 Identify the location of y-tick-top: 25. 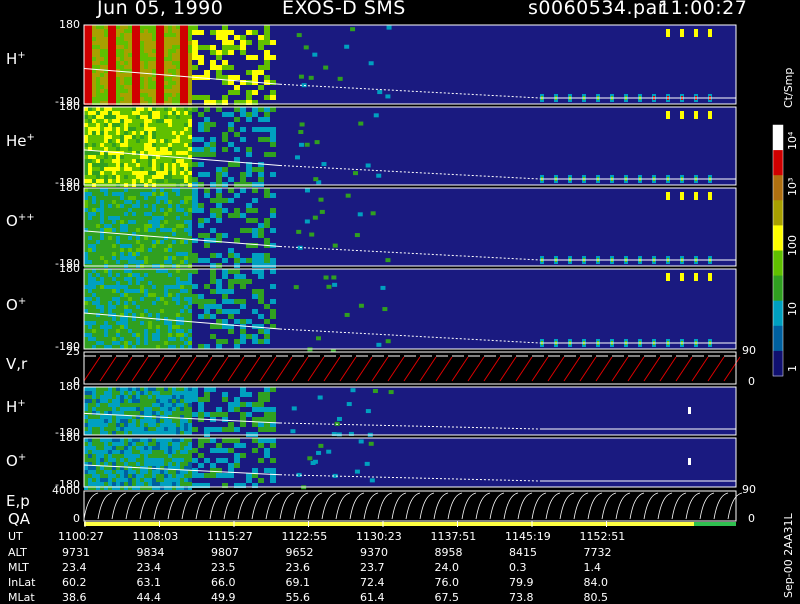
(73, 351).